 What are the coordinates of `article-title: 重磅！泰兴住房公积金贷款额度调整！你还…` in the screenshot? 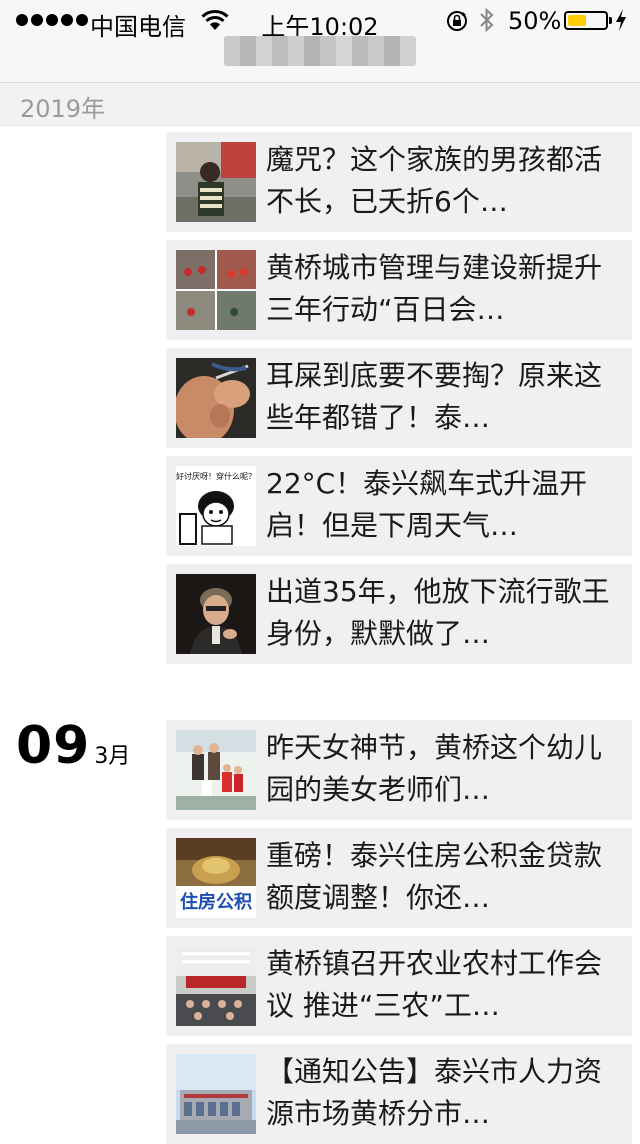 It's located at (434, 876).